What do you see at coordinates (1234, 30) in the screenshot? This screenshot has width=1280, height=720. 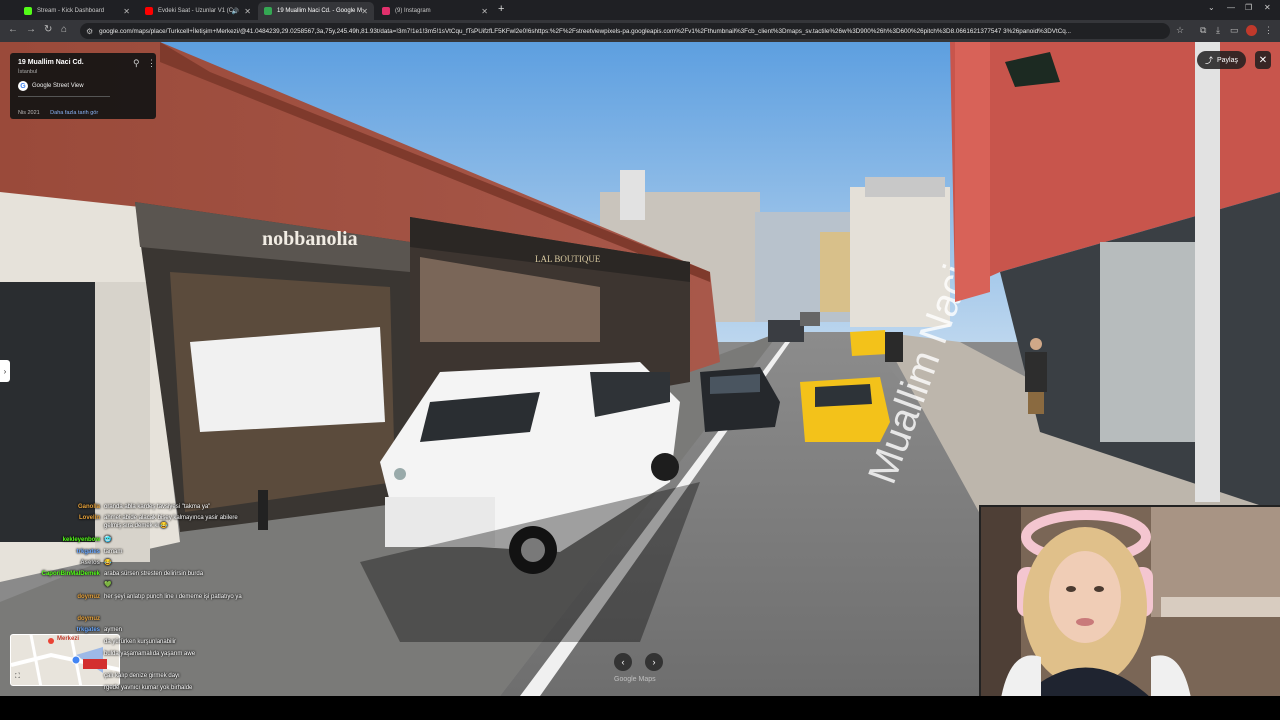 I see `sidepanel-icon: ▭` at bounding box center [1234, 30].